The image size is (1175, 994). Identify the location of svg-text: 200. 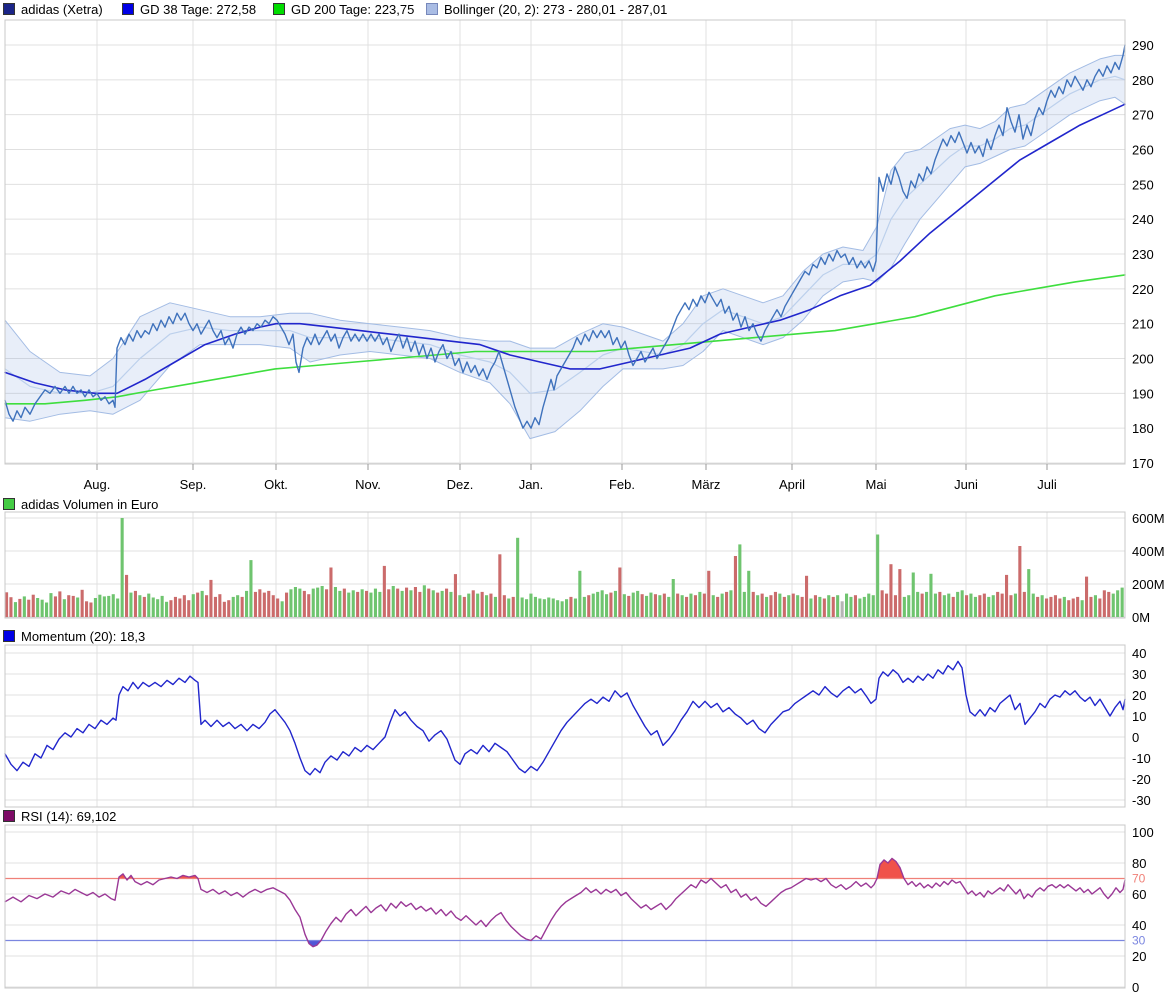
(1143, 359).